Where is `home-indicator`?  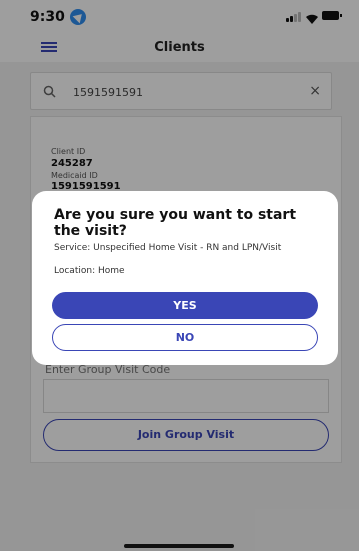 home-indicator is located at coordinates (179, 546).